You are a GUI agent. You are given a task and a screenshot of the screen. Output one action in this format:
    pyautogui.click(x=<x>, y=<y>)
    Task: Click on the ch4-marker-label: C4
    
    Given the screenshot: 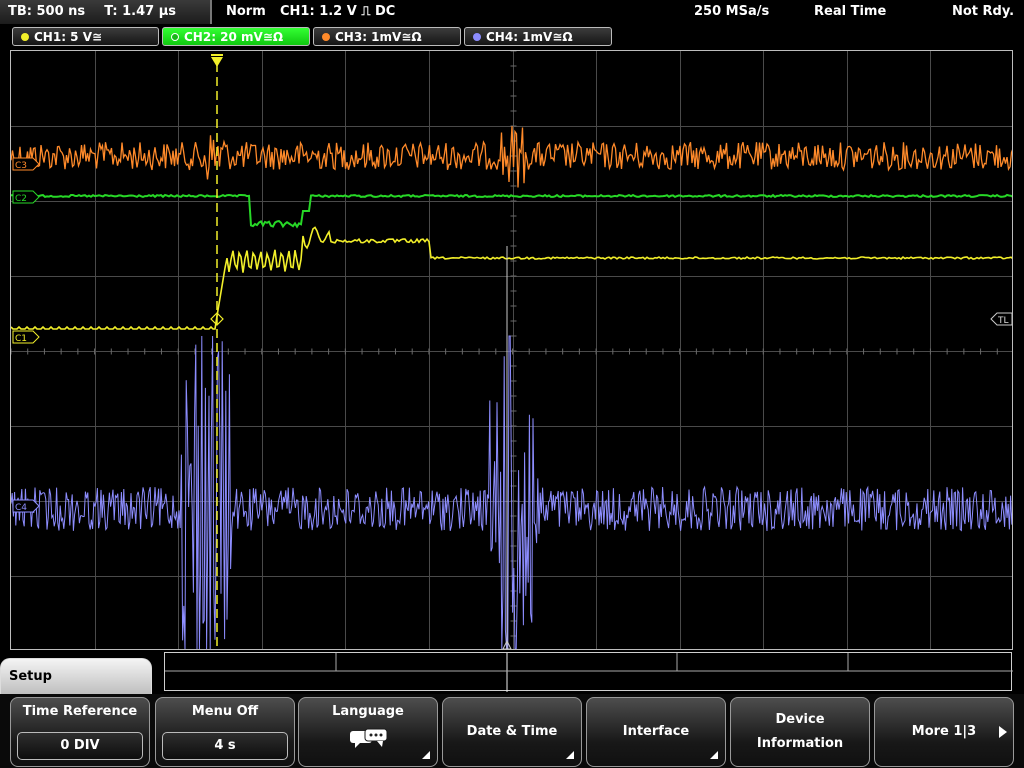 What is the action you would take?
    pyautogui.click(x=21, y=508)
    